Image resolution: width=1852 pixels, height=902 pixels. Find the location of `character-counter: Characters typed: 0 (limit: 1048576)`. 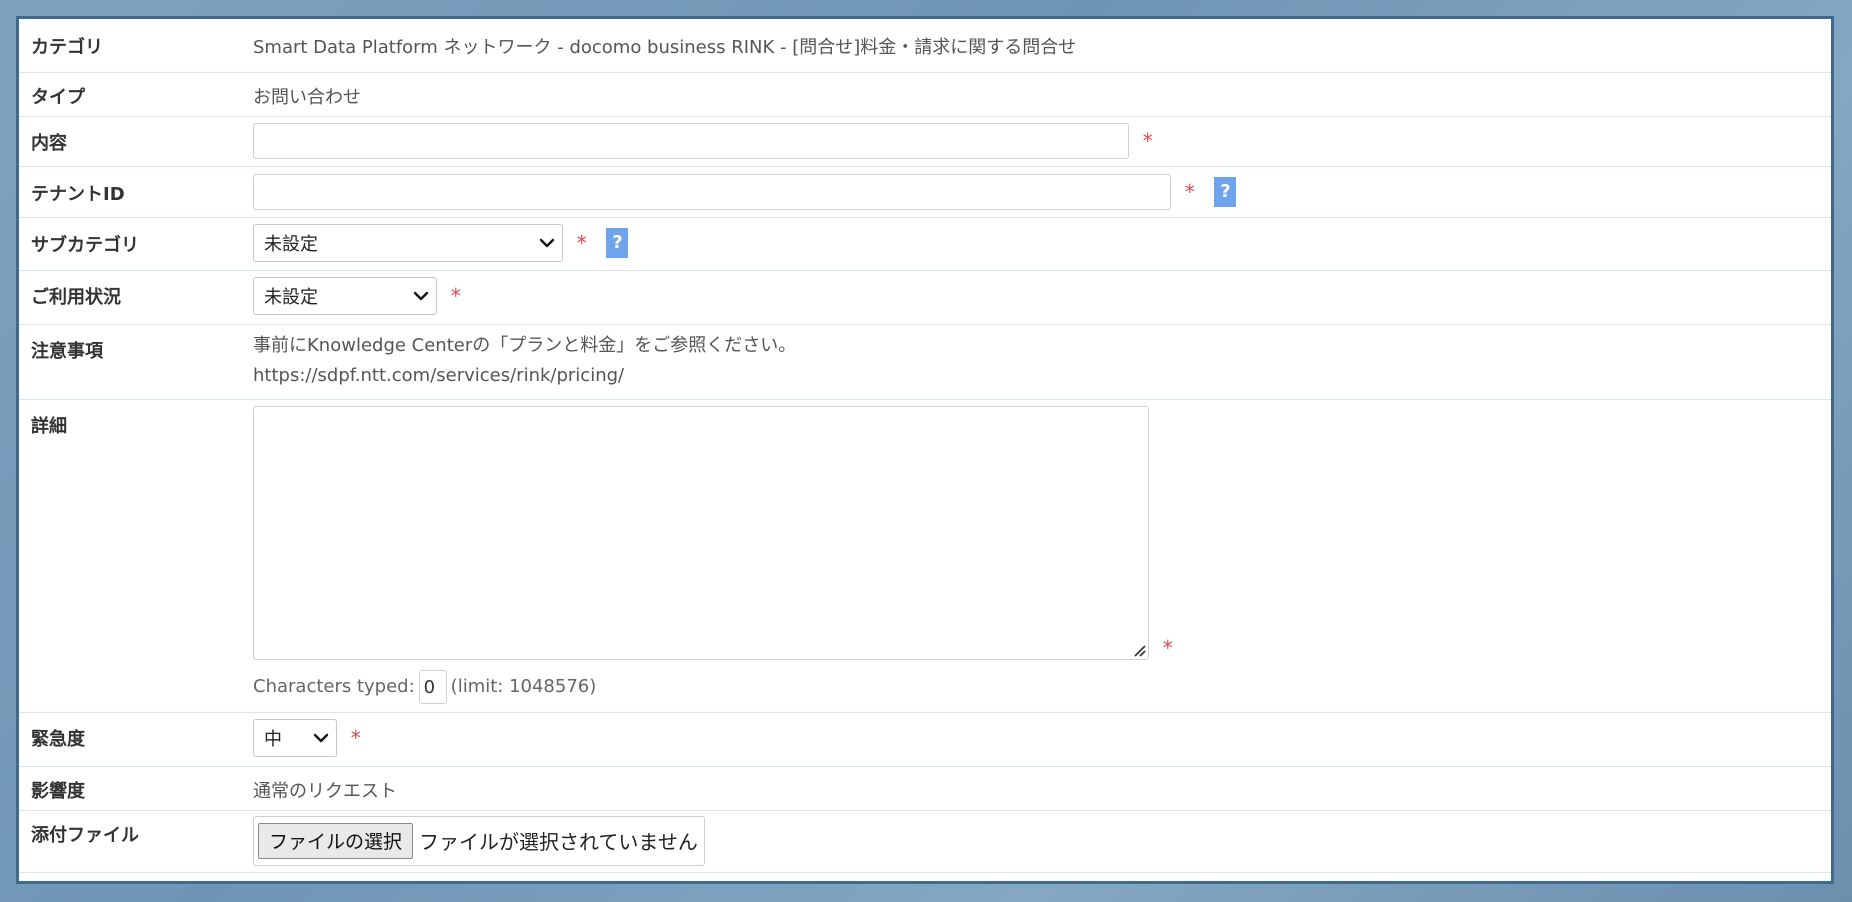

character-counter: Characters typed: 0 (limit: 1048576) is located at coordinates (1042, 686).